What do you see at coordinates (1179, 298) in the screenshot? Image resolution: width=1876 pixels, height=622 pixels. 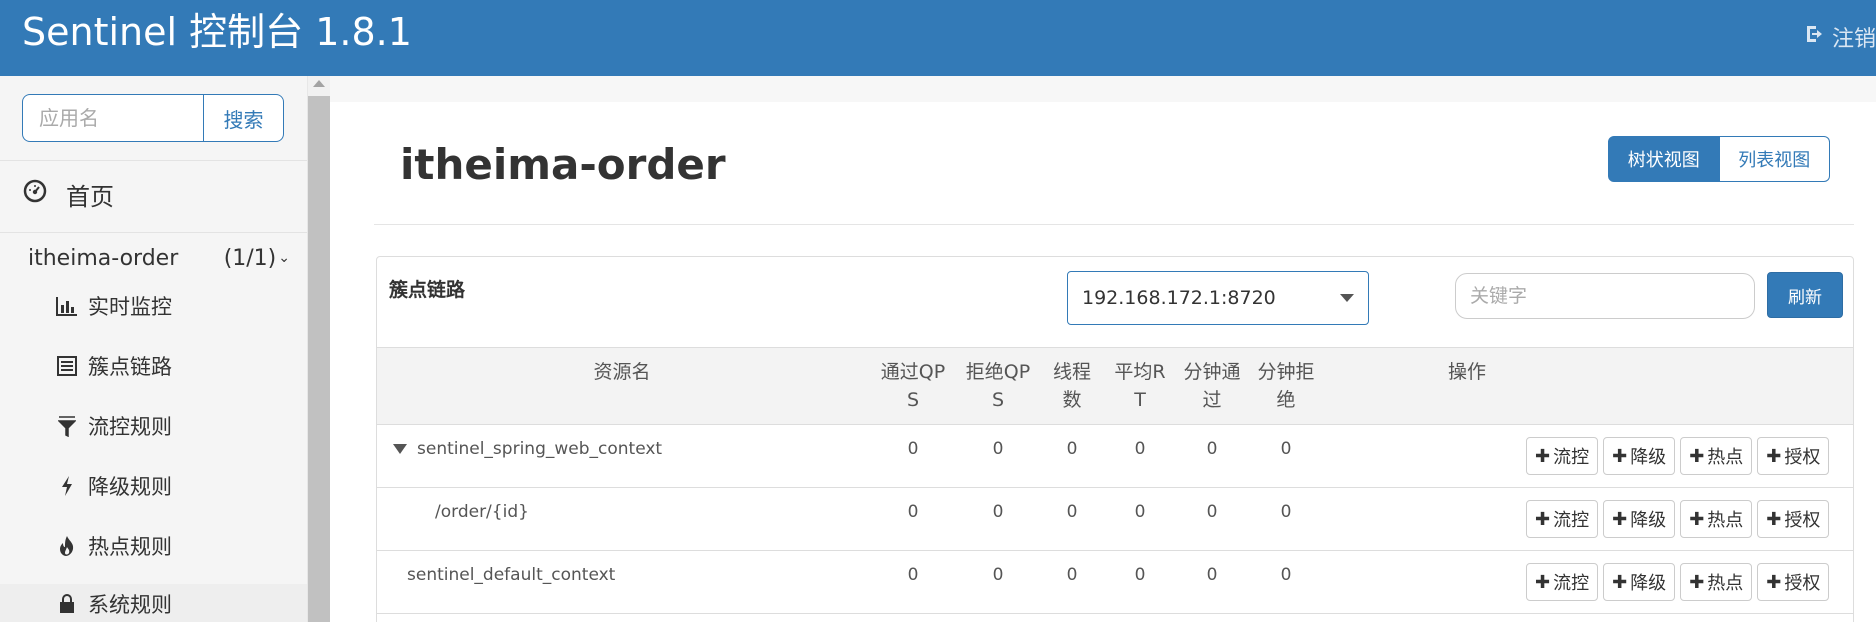 I see `machine-select-value: 192.168.172.1:8720` at bounding box center [1179, 298].